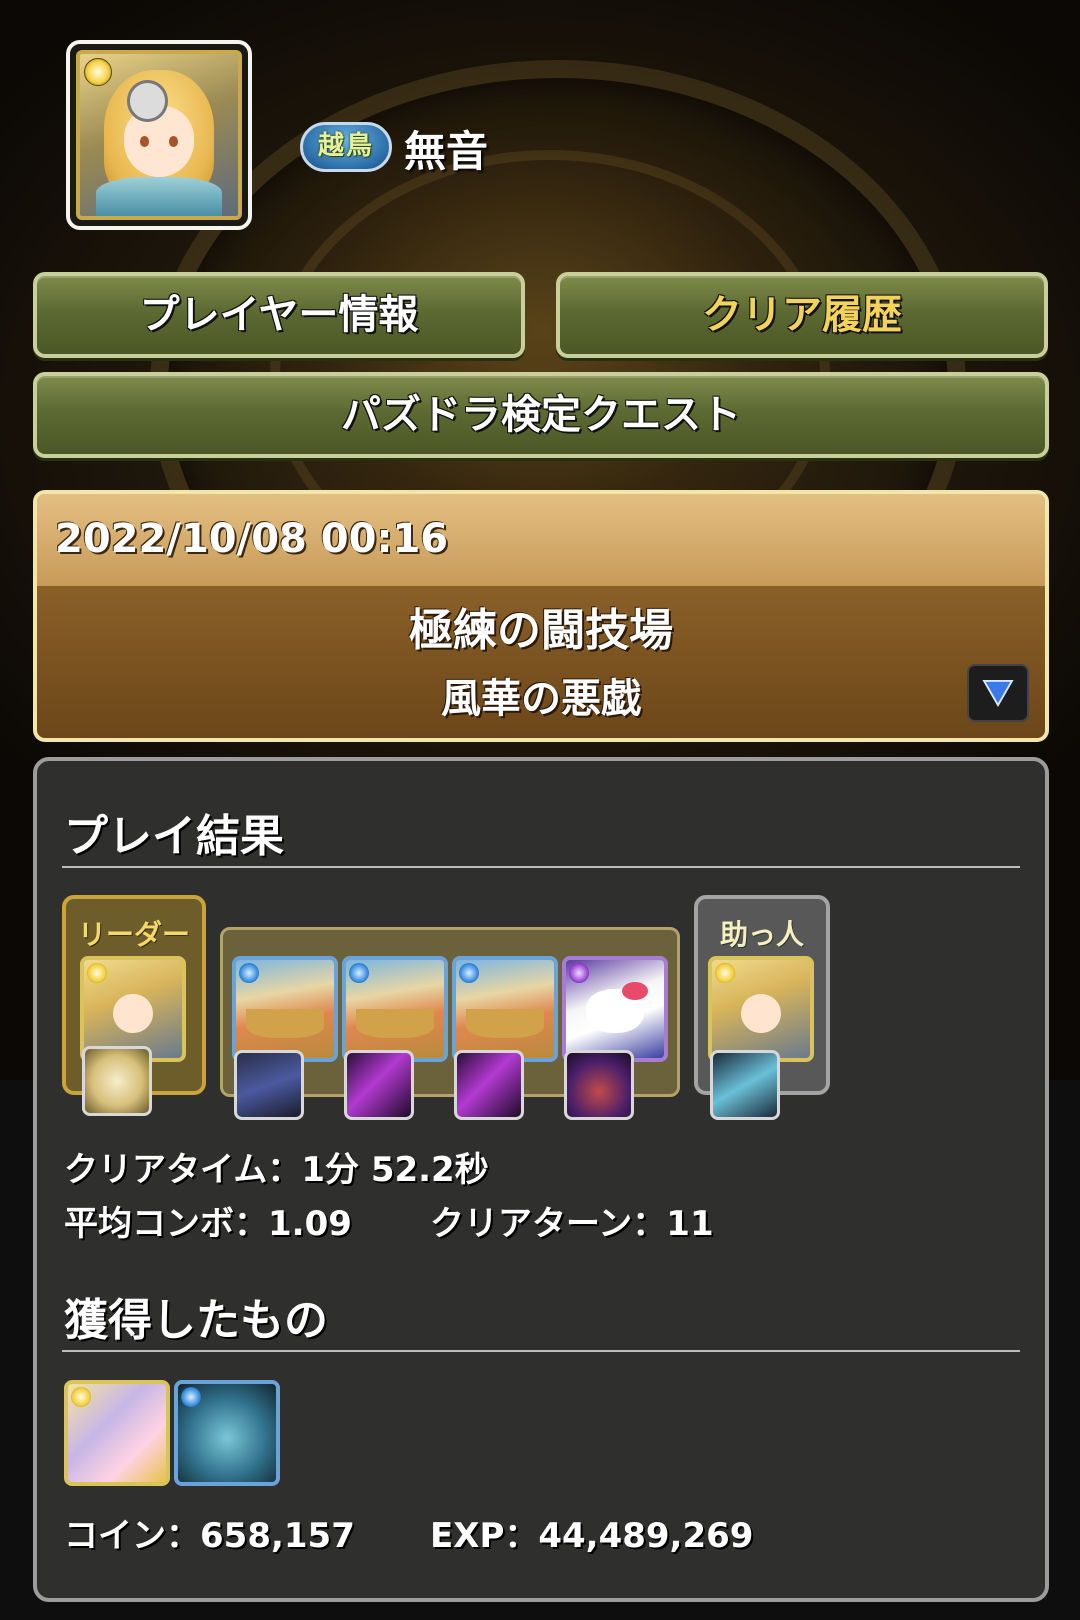 The image size is (1080, 1620). I want to click on quest-button: パズドラ検定クエスト, so click(541, 415).